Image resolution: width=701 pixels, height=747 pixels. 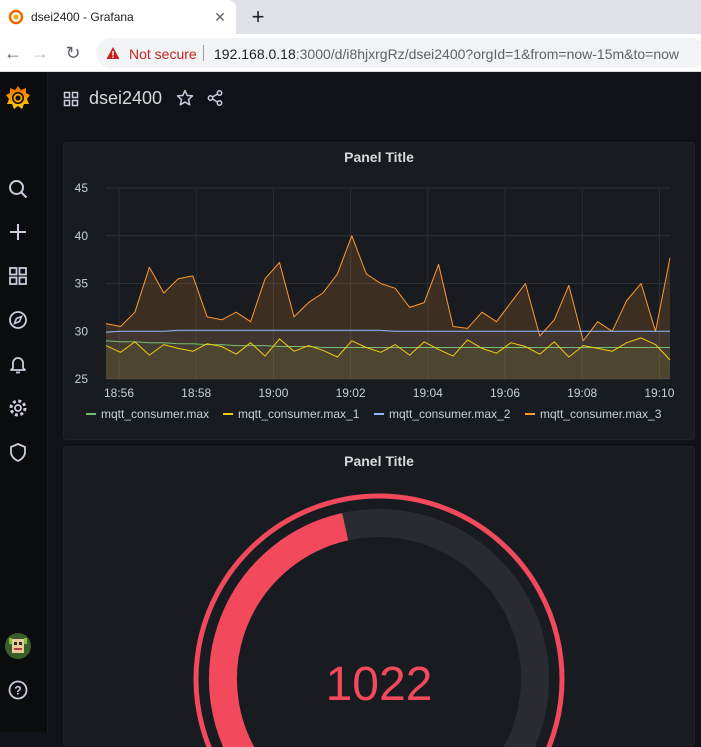 I want to click on alerting-icon, so click(x=18, y=364).